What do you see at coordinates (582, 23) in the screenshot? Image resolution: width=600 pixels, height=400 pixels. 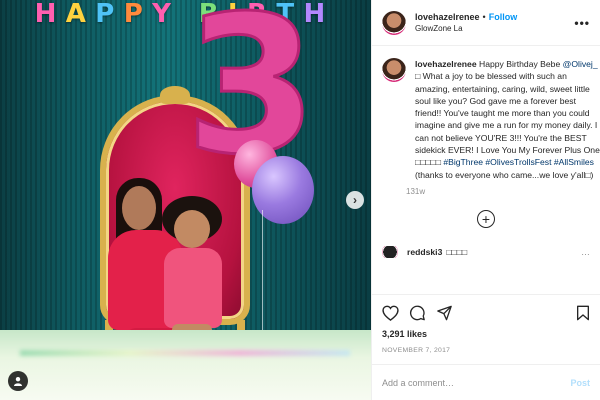 I see `more-options-icon: •••` at bounding box center [582, 23].